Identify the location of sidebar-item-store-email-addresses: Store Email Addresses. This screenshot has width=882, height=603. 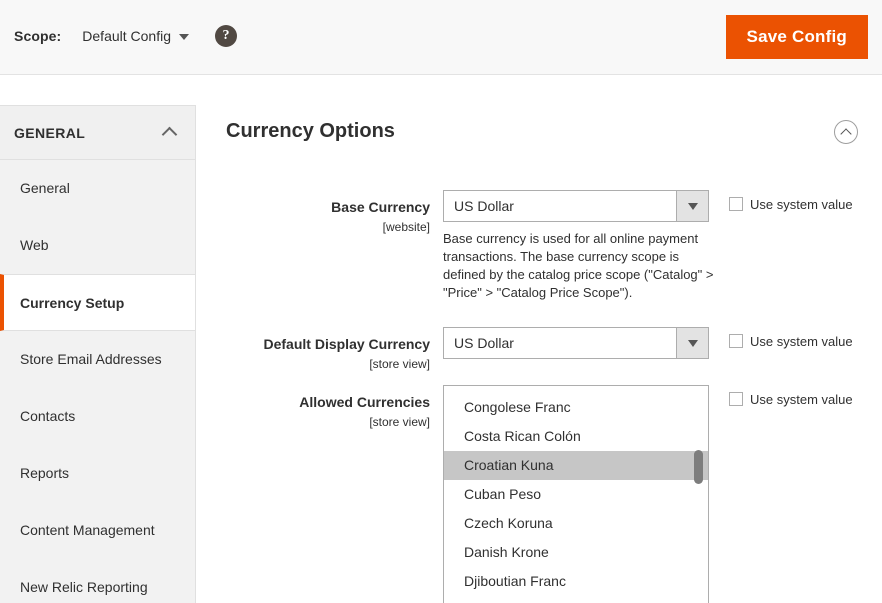
(97, 359).